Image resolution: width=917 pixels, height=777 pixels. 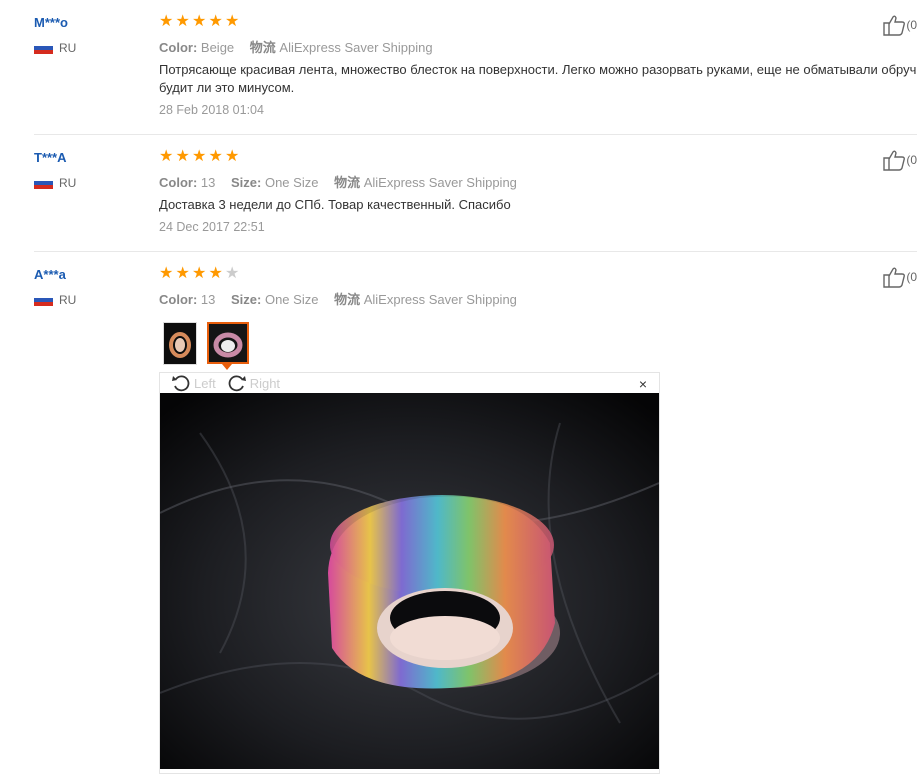 What do you see at coordinates (50, 274) in the screenshot?
I see `reviewer-name: A***a` at bounding box center [50, 274].